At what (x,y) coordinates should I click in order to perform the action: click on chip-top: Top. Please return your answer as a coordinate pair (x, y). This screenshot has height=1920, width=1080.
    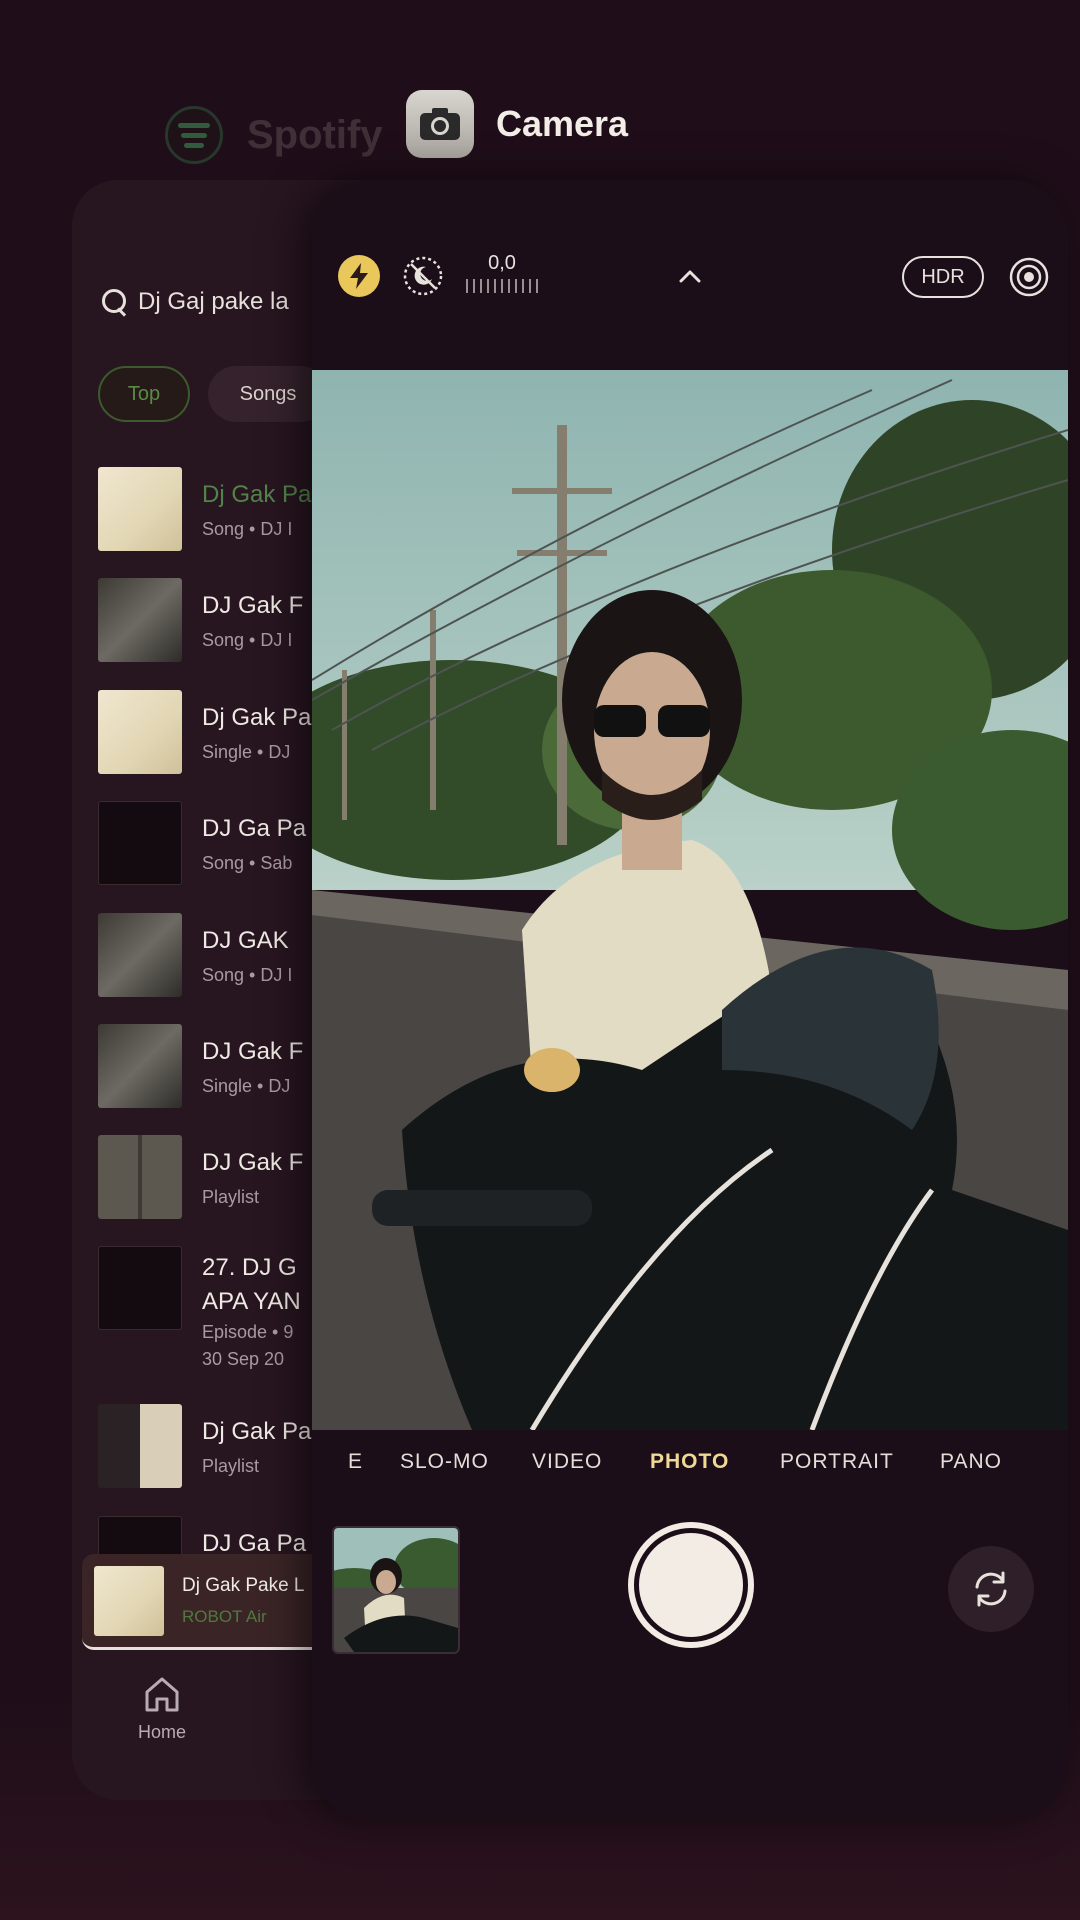
    Looking at the image, I should click on (144, 394).